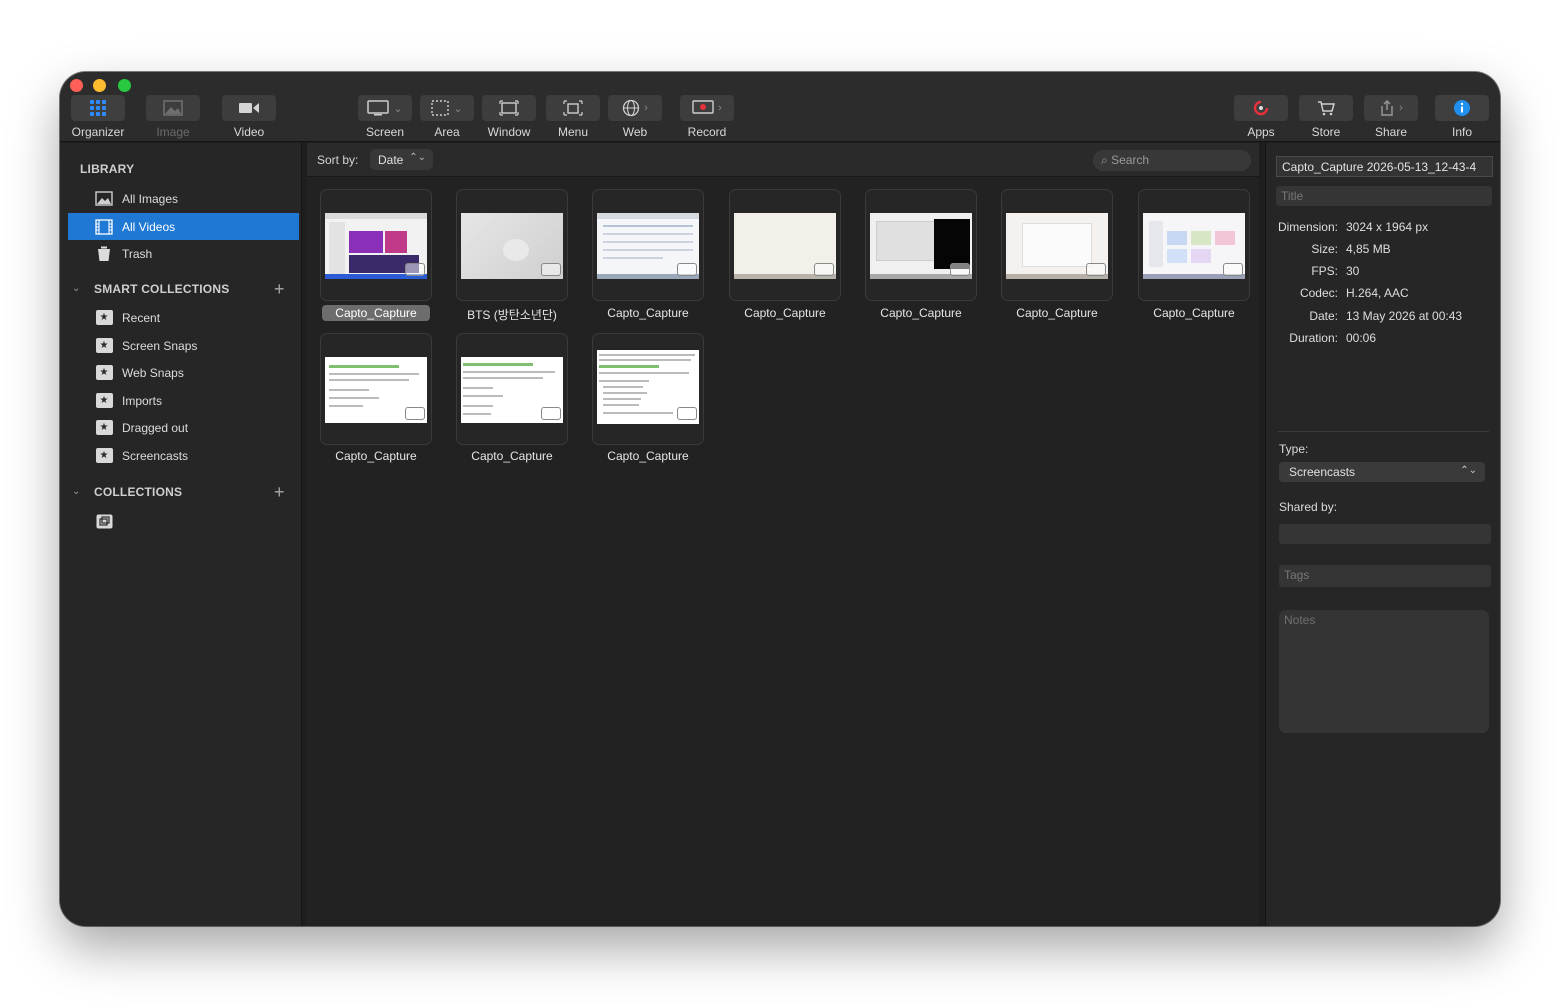  I want to click on meta-key: Date:, so click(1323, 316).